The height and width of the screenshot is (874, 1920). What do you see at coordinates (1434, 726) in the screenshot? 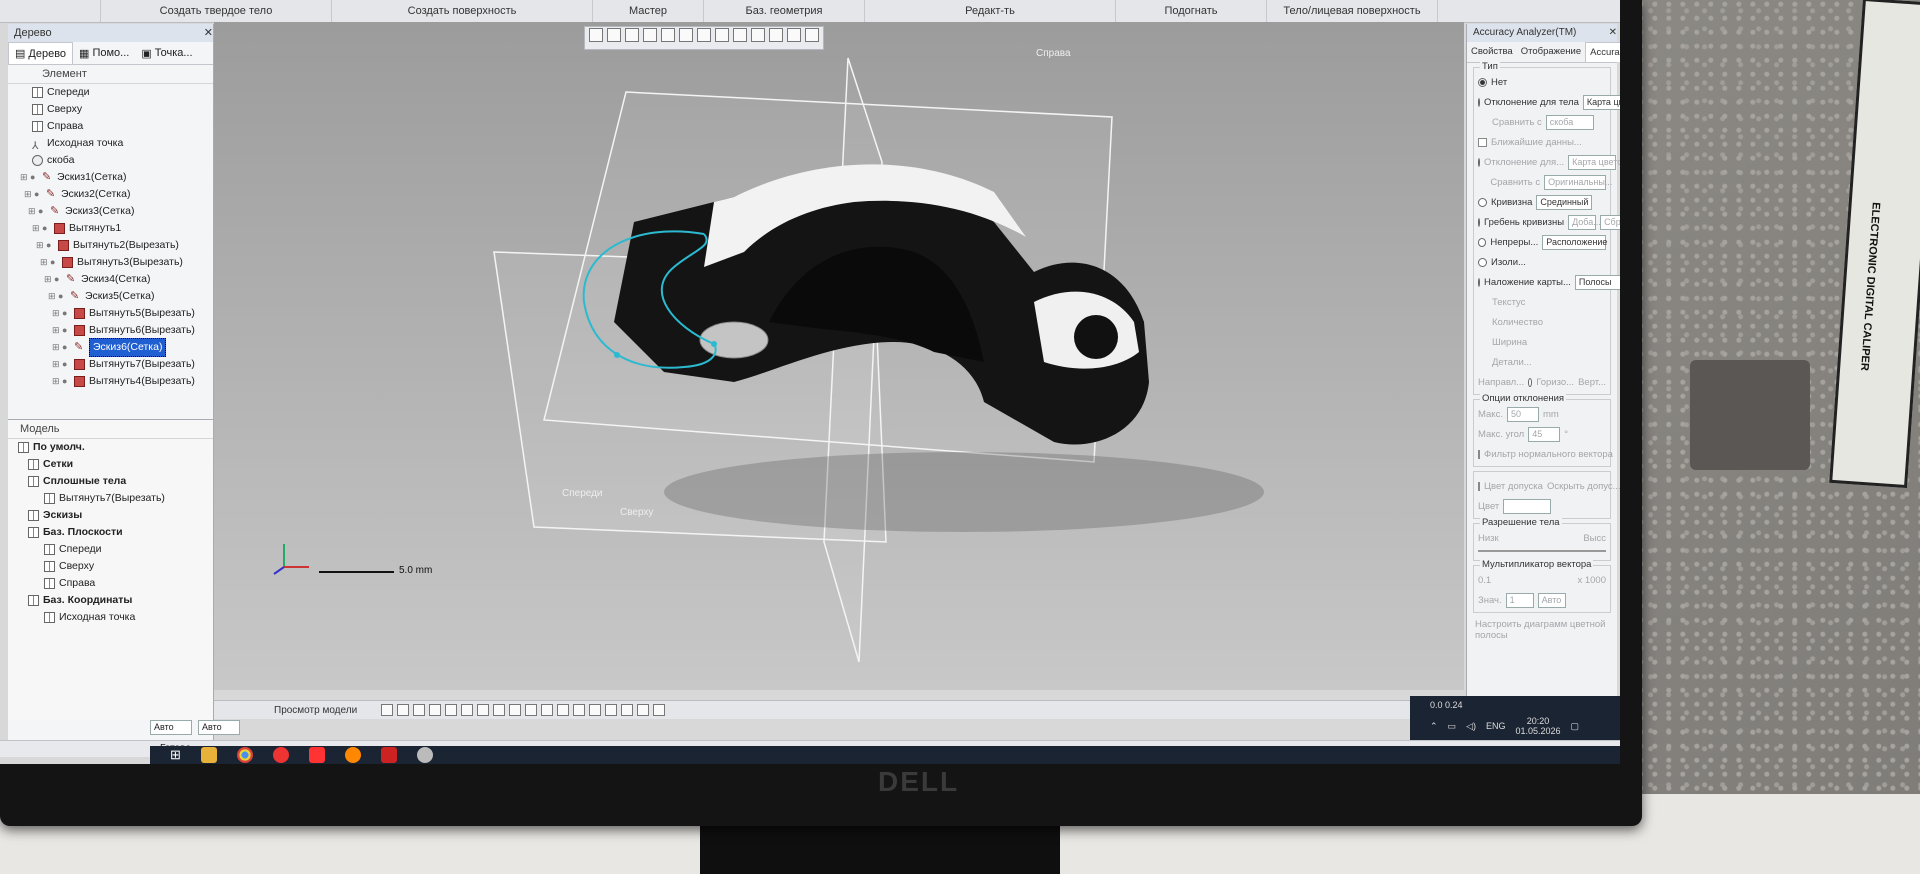
I see `chevron-up-icon: ⌃` at bounding box center [1434, 726].